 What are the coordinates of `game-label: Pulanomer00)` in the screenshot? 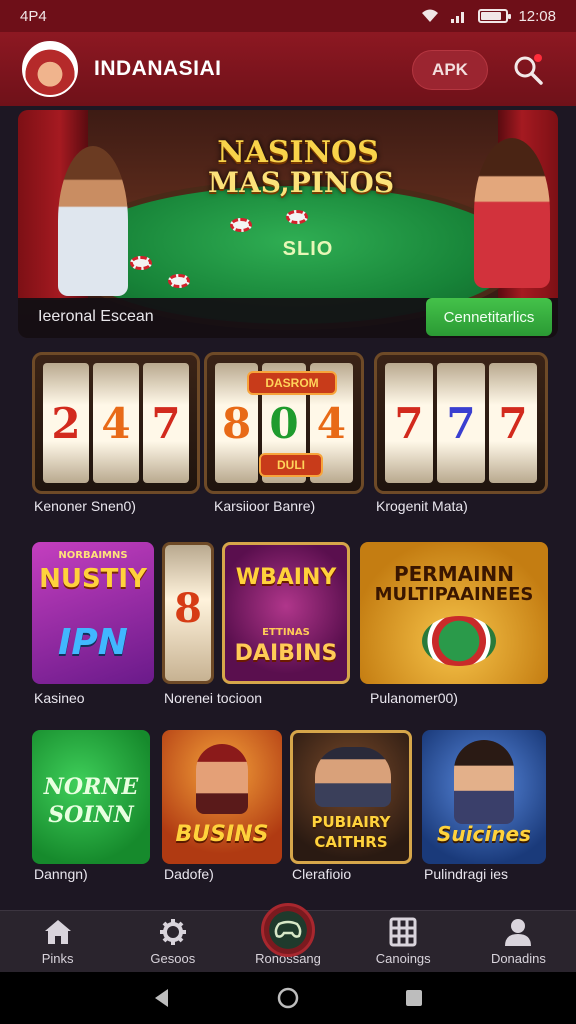 It's located at (414, 698).